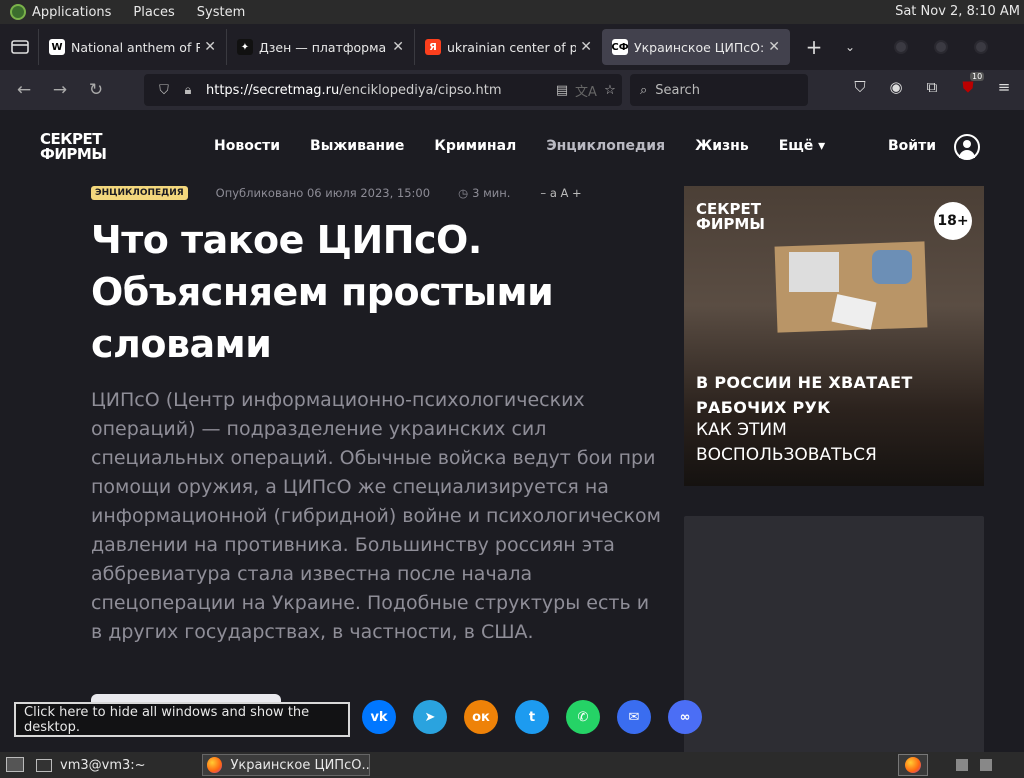  Describe the element at coordinates (901, 47) in the screenshot. I see `minimize-window-icon` at that location.